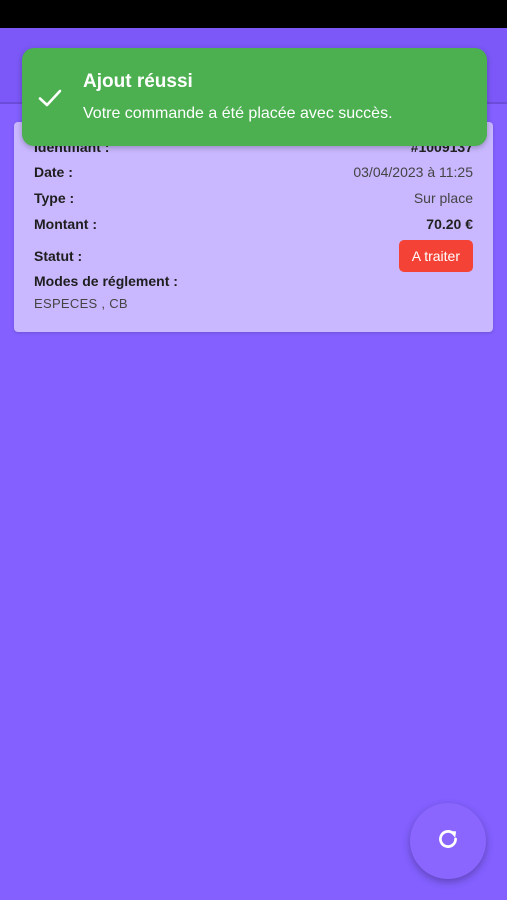 The image size is (507, 900). I want to click on payment-modes-label: Modes de réglement :, so click(106, 281).